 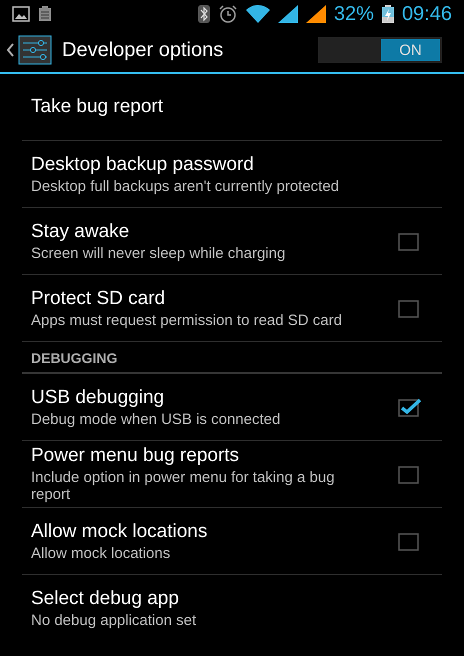 I want to click on clipboard-icon, so click(x=45, y=14).